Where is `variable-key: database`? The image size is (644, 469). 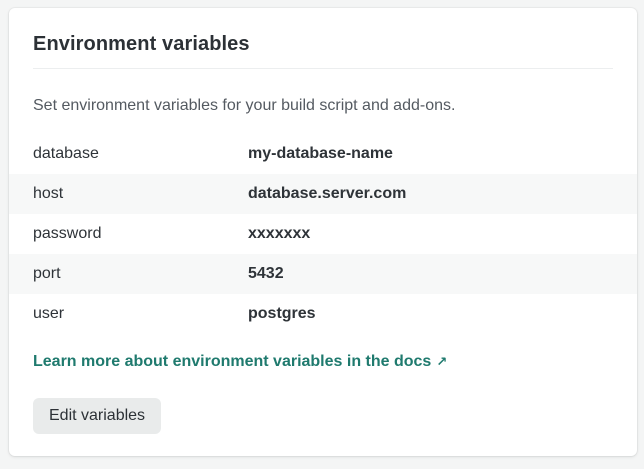
variable-key: database is located at coordinates (66, 153).